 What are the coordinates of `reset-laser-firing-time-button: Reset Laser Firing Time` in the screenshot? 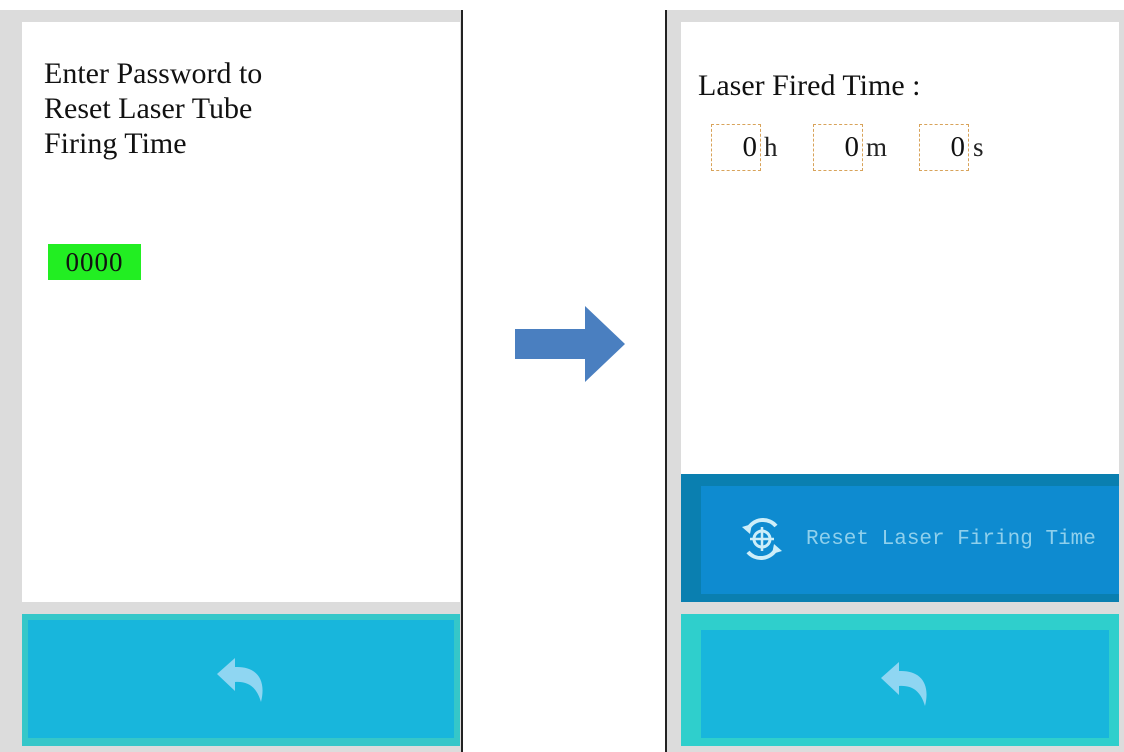 It's located at (910, 540).